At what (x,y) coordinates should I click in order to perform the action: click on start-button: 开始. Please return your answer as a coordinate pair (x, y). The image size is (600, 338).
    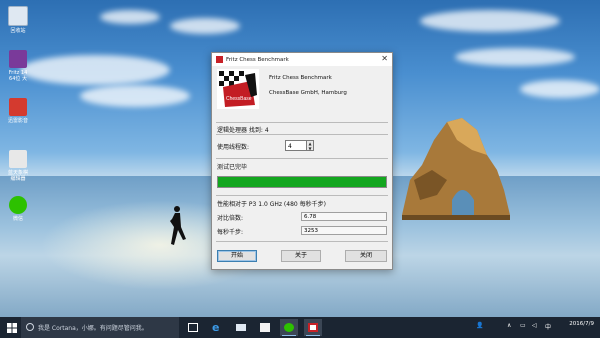
    Looking at the image, I should click on (237, 256).